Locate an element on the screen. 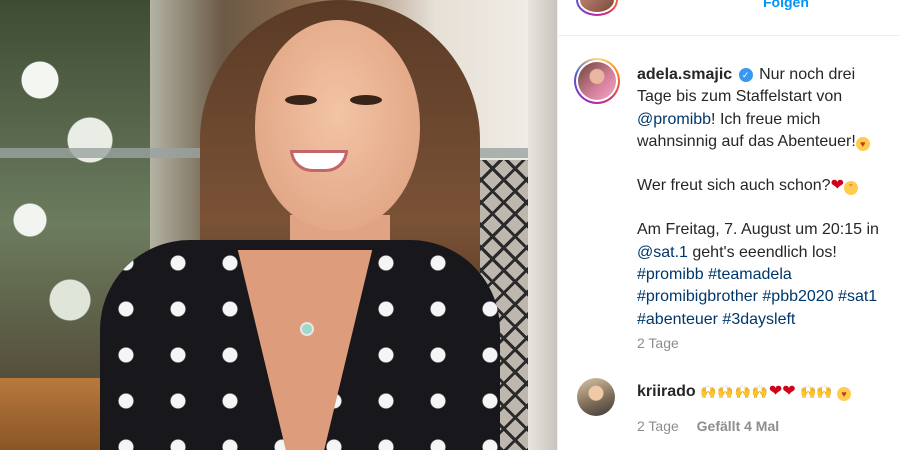 This screenshot has width=900, height=450. post-header: Folgen is located at coordinates (729, 18).